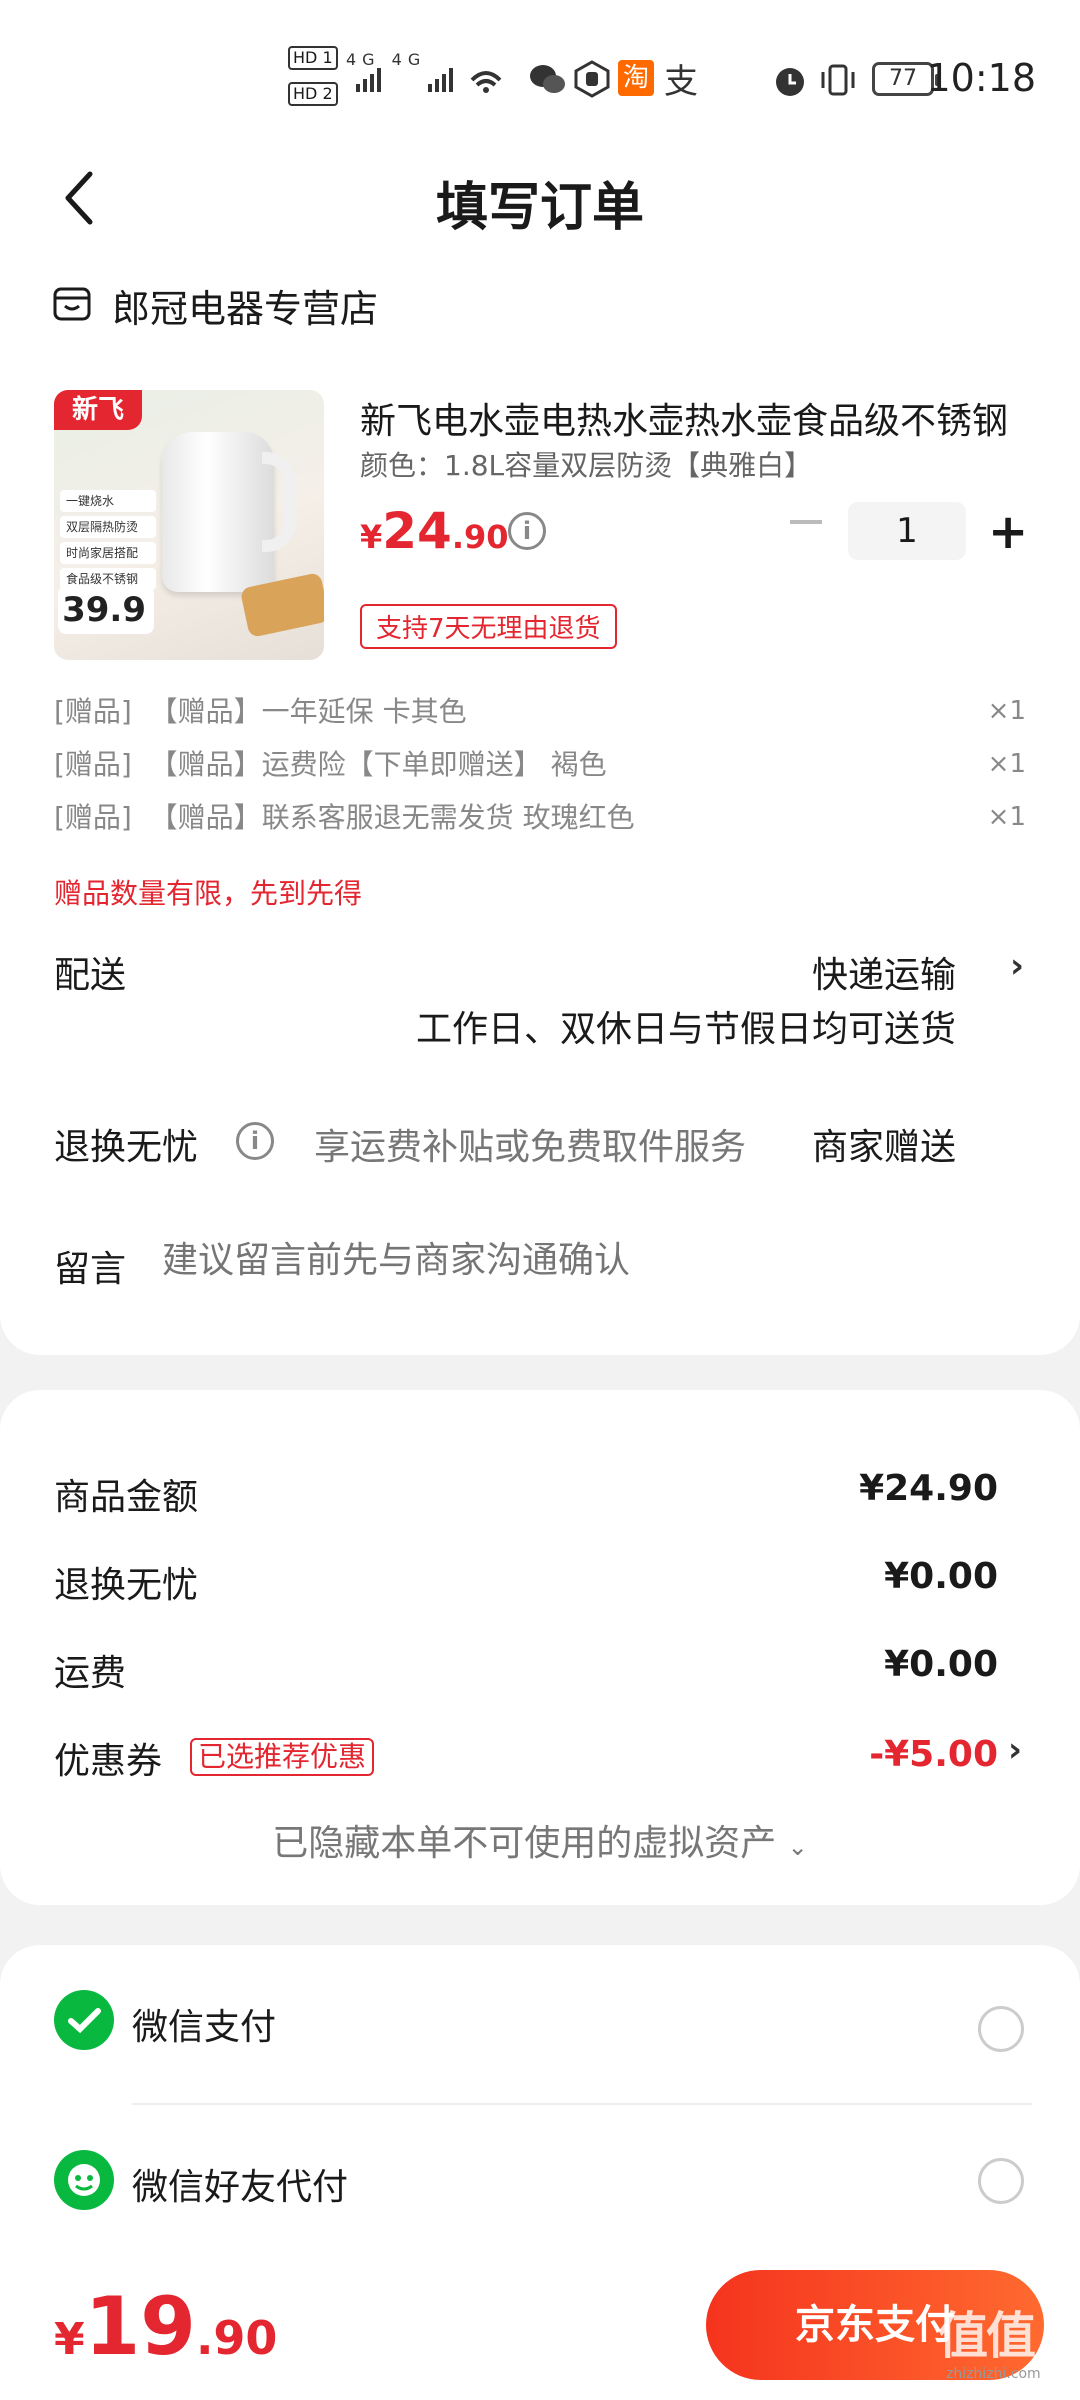 The height and width of the screenshot is (2400, 1080). What do you see at coordinates (530, 1147) in the screenshot?
I see `return-service-desc: 享运费补贴或免费取件服务` at bounding box center [530, 1147].